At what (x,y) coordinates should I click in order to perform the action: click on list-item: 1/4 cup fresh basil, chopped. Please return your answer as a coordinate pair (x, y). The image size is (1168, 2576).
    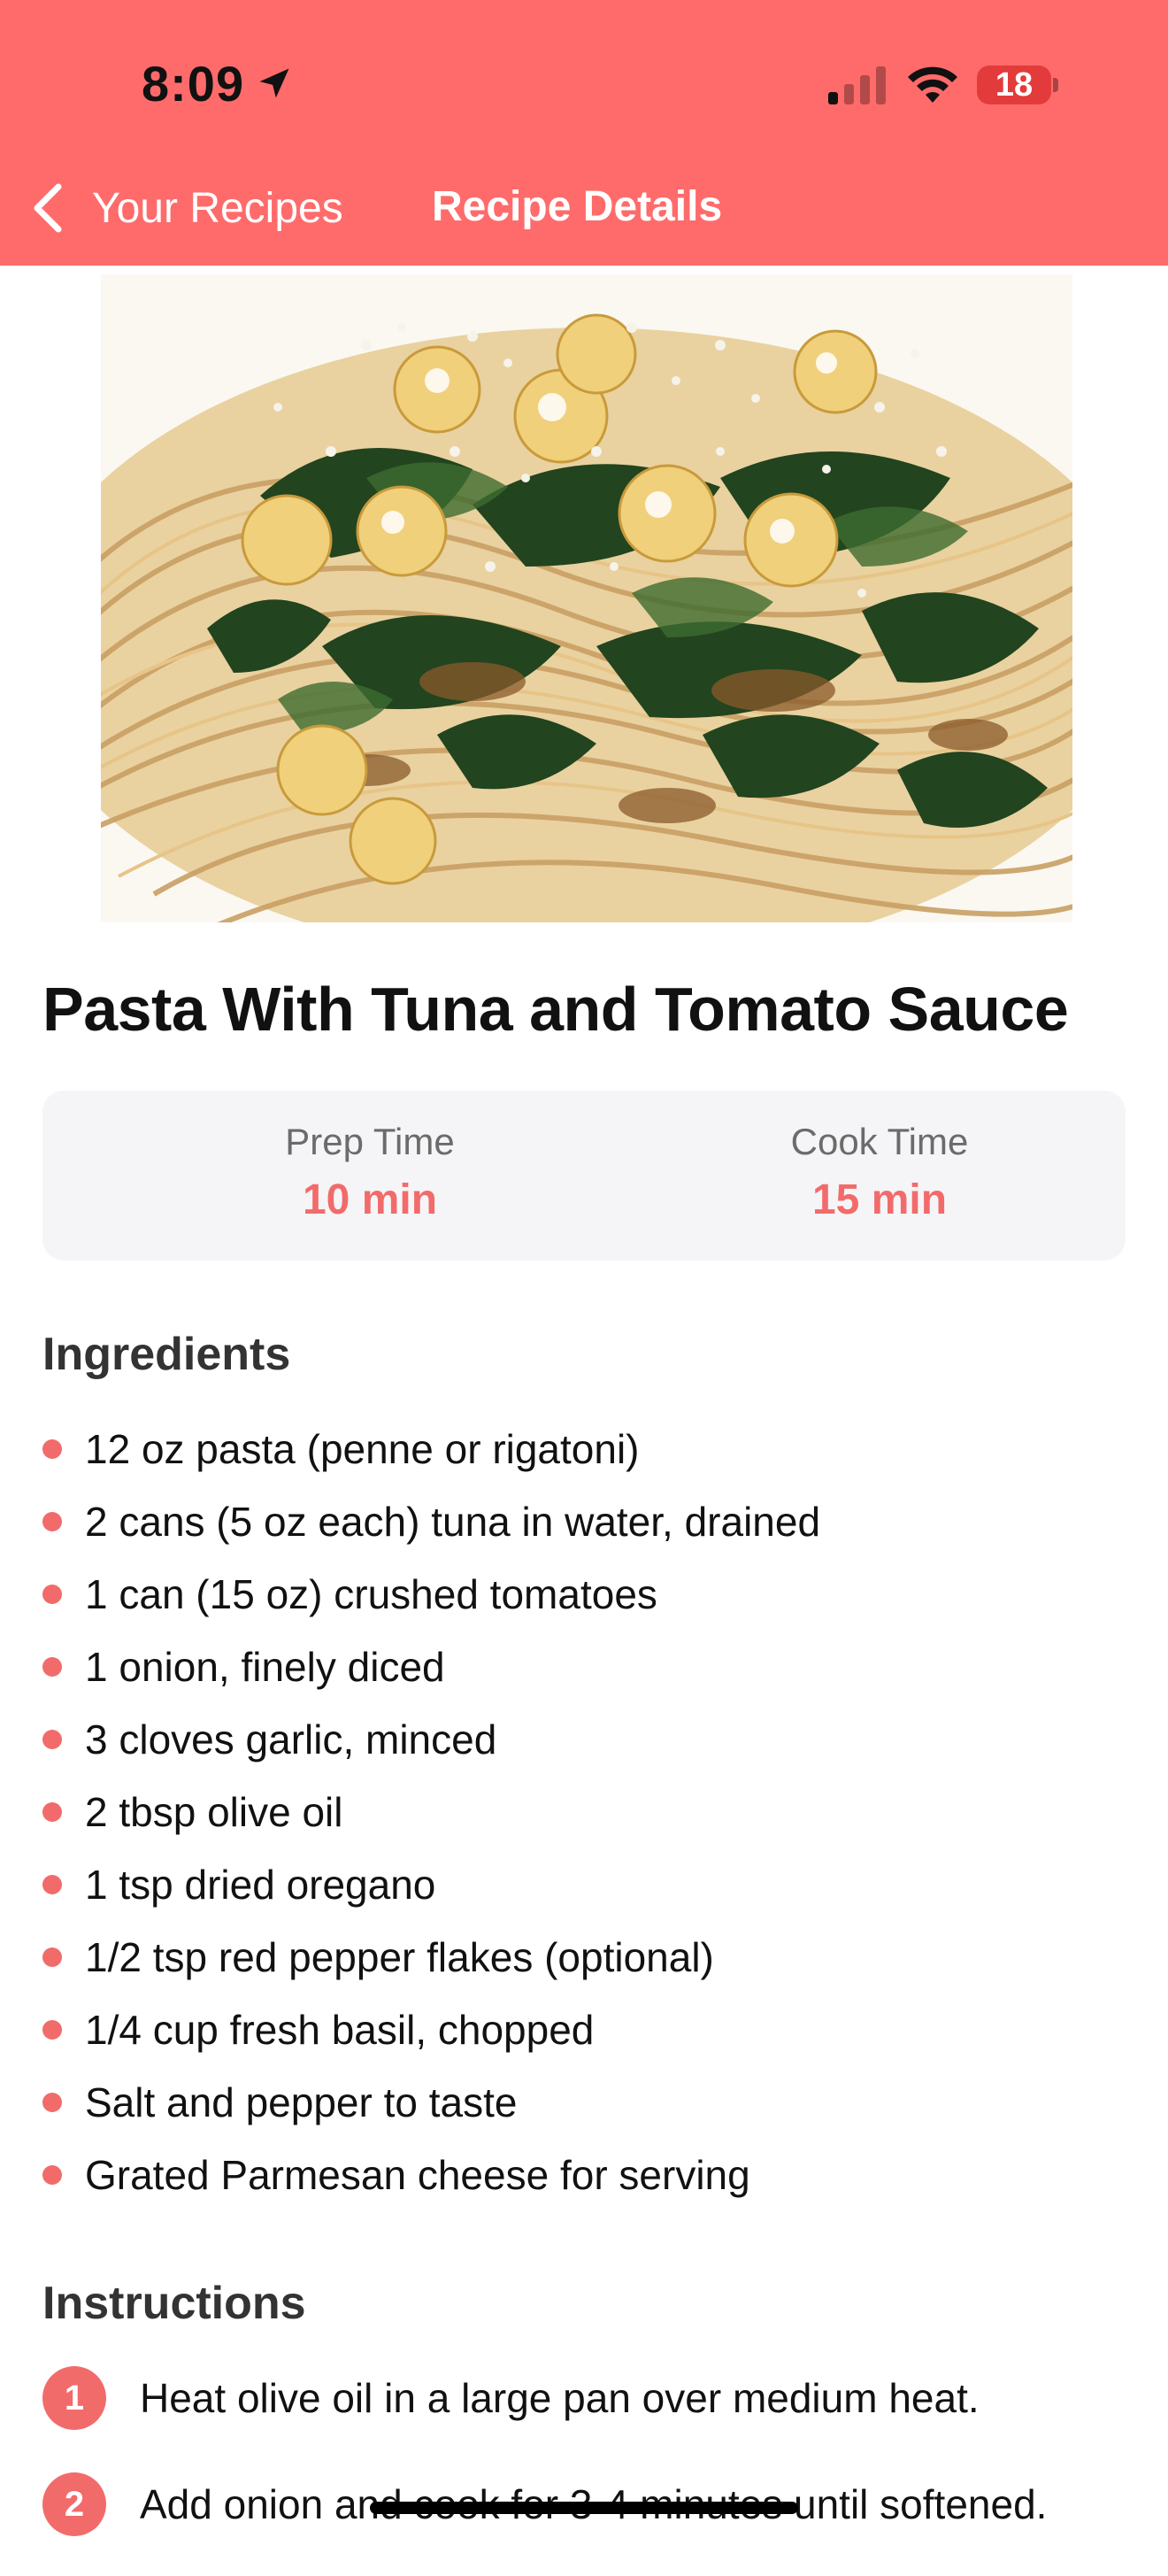
    Looking at the image, I should click on (591, 2030).